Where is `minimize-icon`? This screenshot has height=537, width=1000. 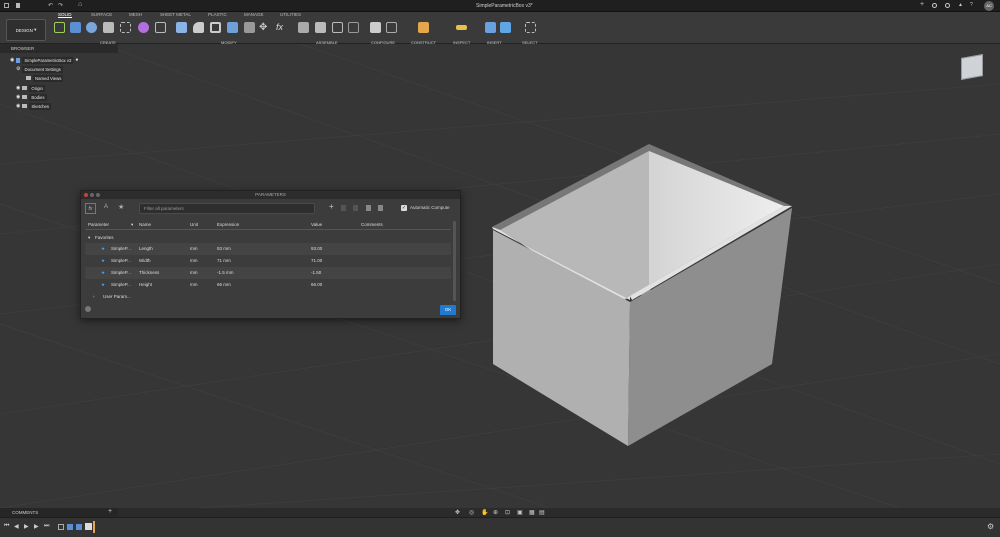 minimize-icon is located at coordinates (92, 195).